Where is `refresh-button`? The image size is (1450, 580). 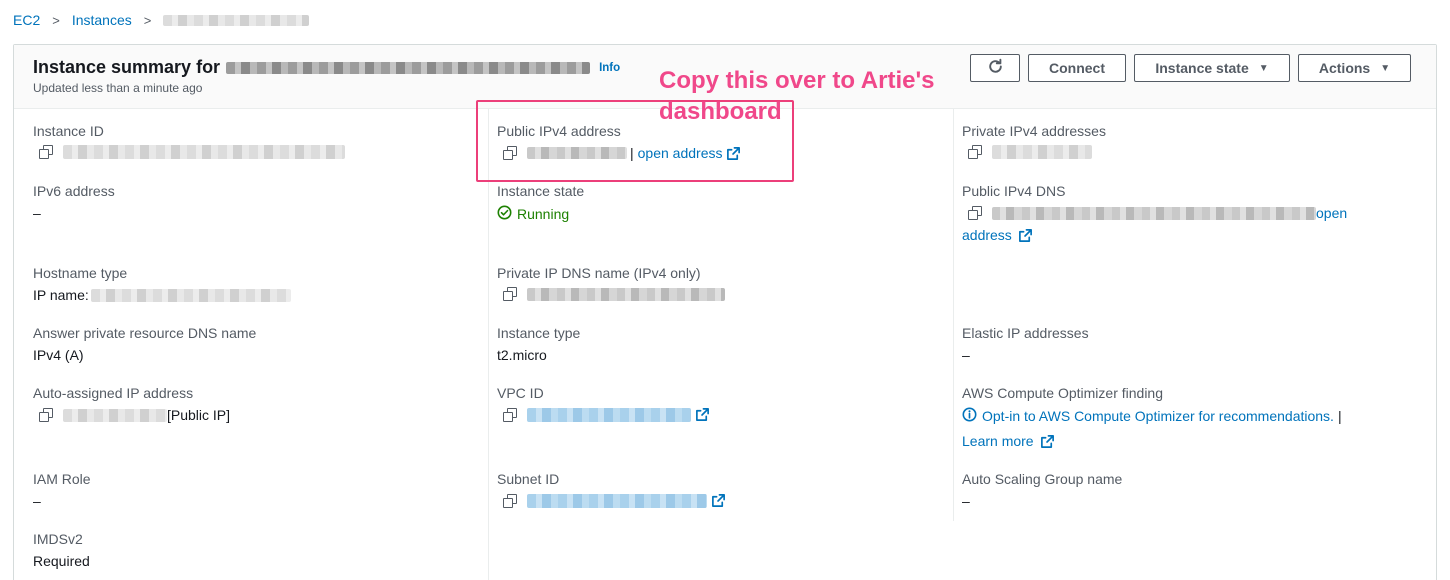
refresh-button is located at coordinates (995, 68).